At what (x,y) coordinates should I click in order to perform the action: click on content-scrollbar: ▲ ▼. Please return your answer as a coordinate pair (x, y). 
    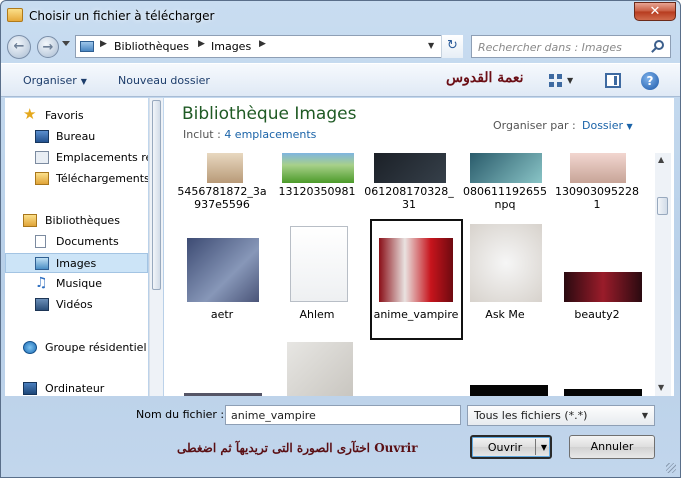
    Looking at the image, I should click on (663, 274).